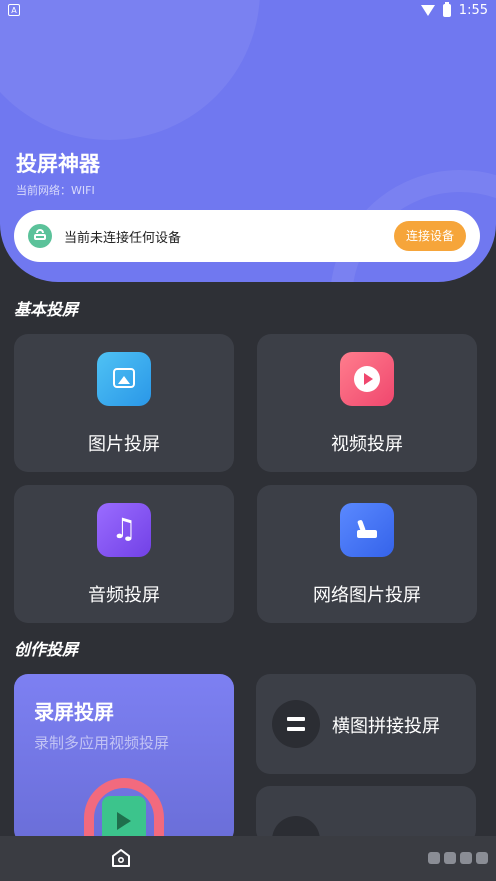 Image resolution: width=496 pixels, height=881 pixels. I want to click on status-icons: 1:55, so click(454, 10).